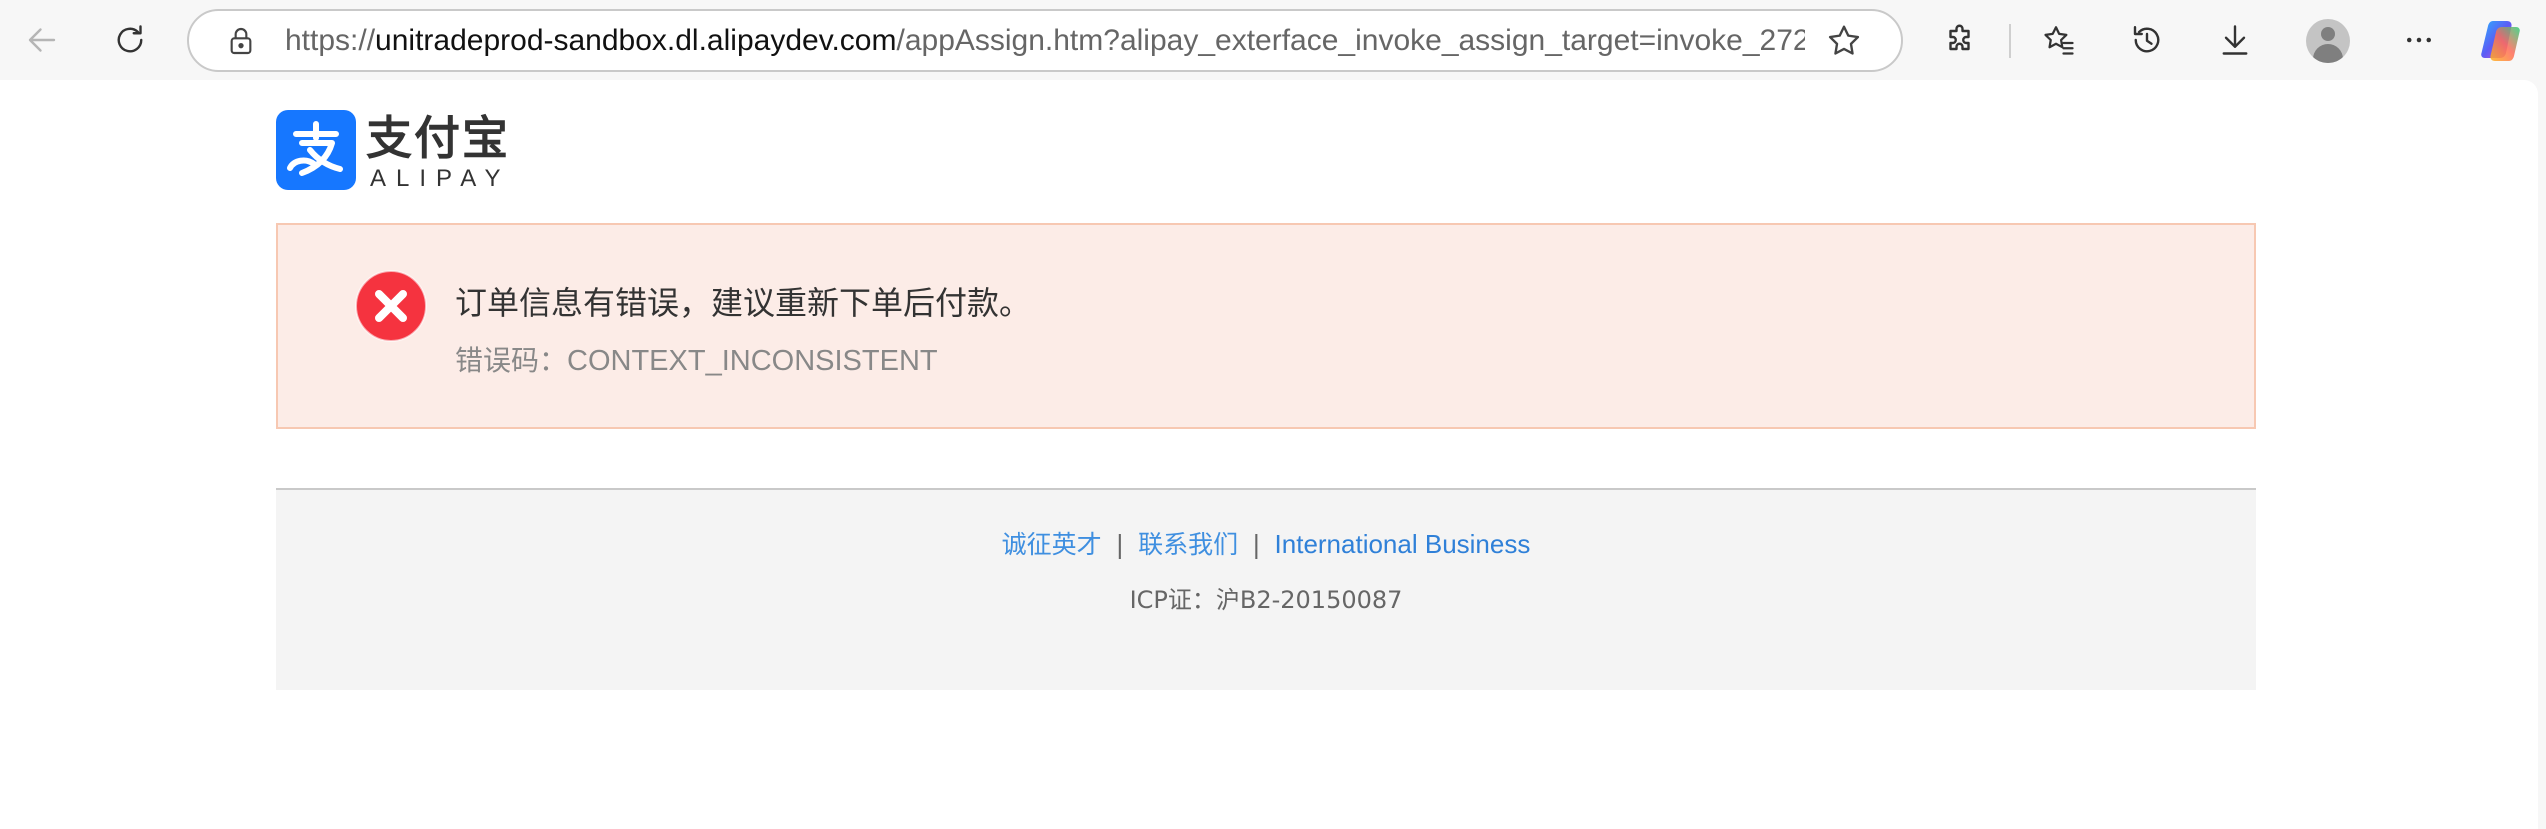 The height and width of the screenshot is (829, 2546). I want to click on icp-license: ICP证：沪B2-20150087, so click(1266, 600).